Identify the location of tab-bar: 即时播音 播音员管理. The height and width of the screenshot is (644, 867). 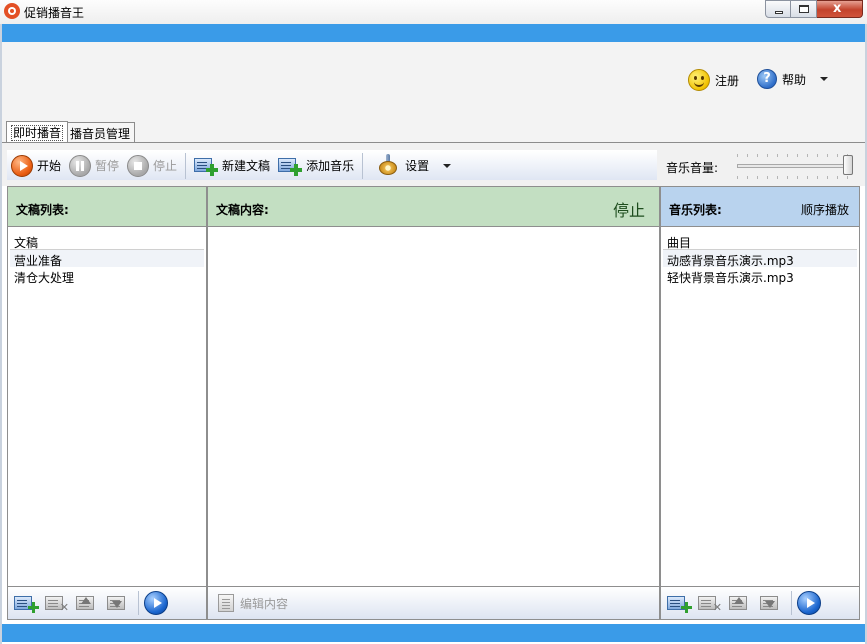
(433, 131).